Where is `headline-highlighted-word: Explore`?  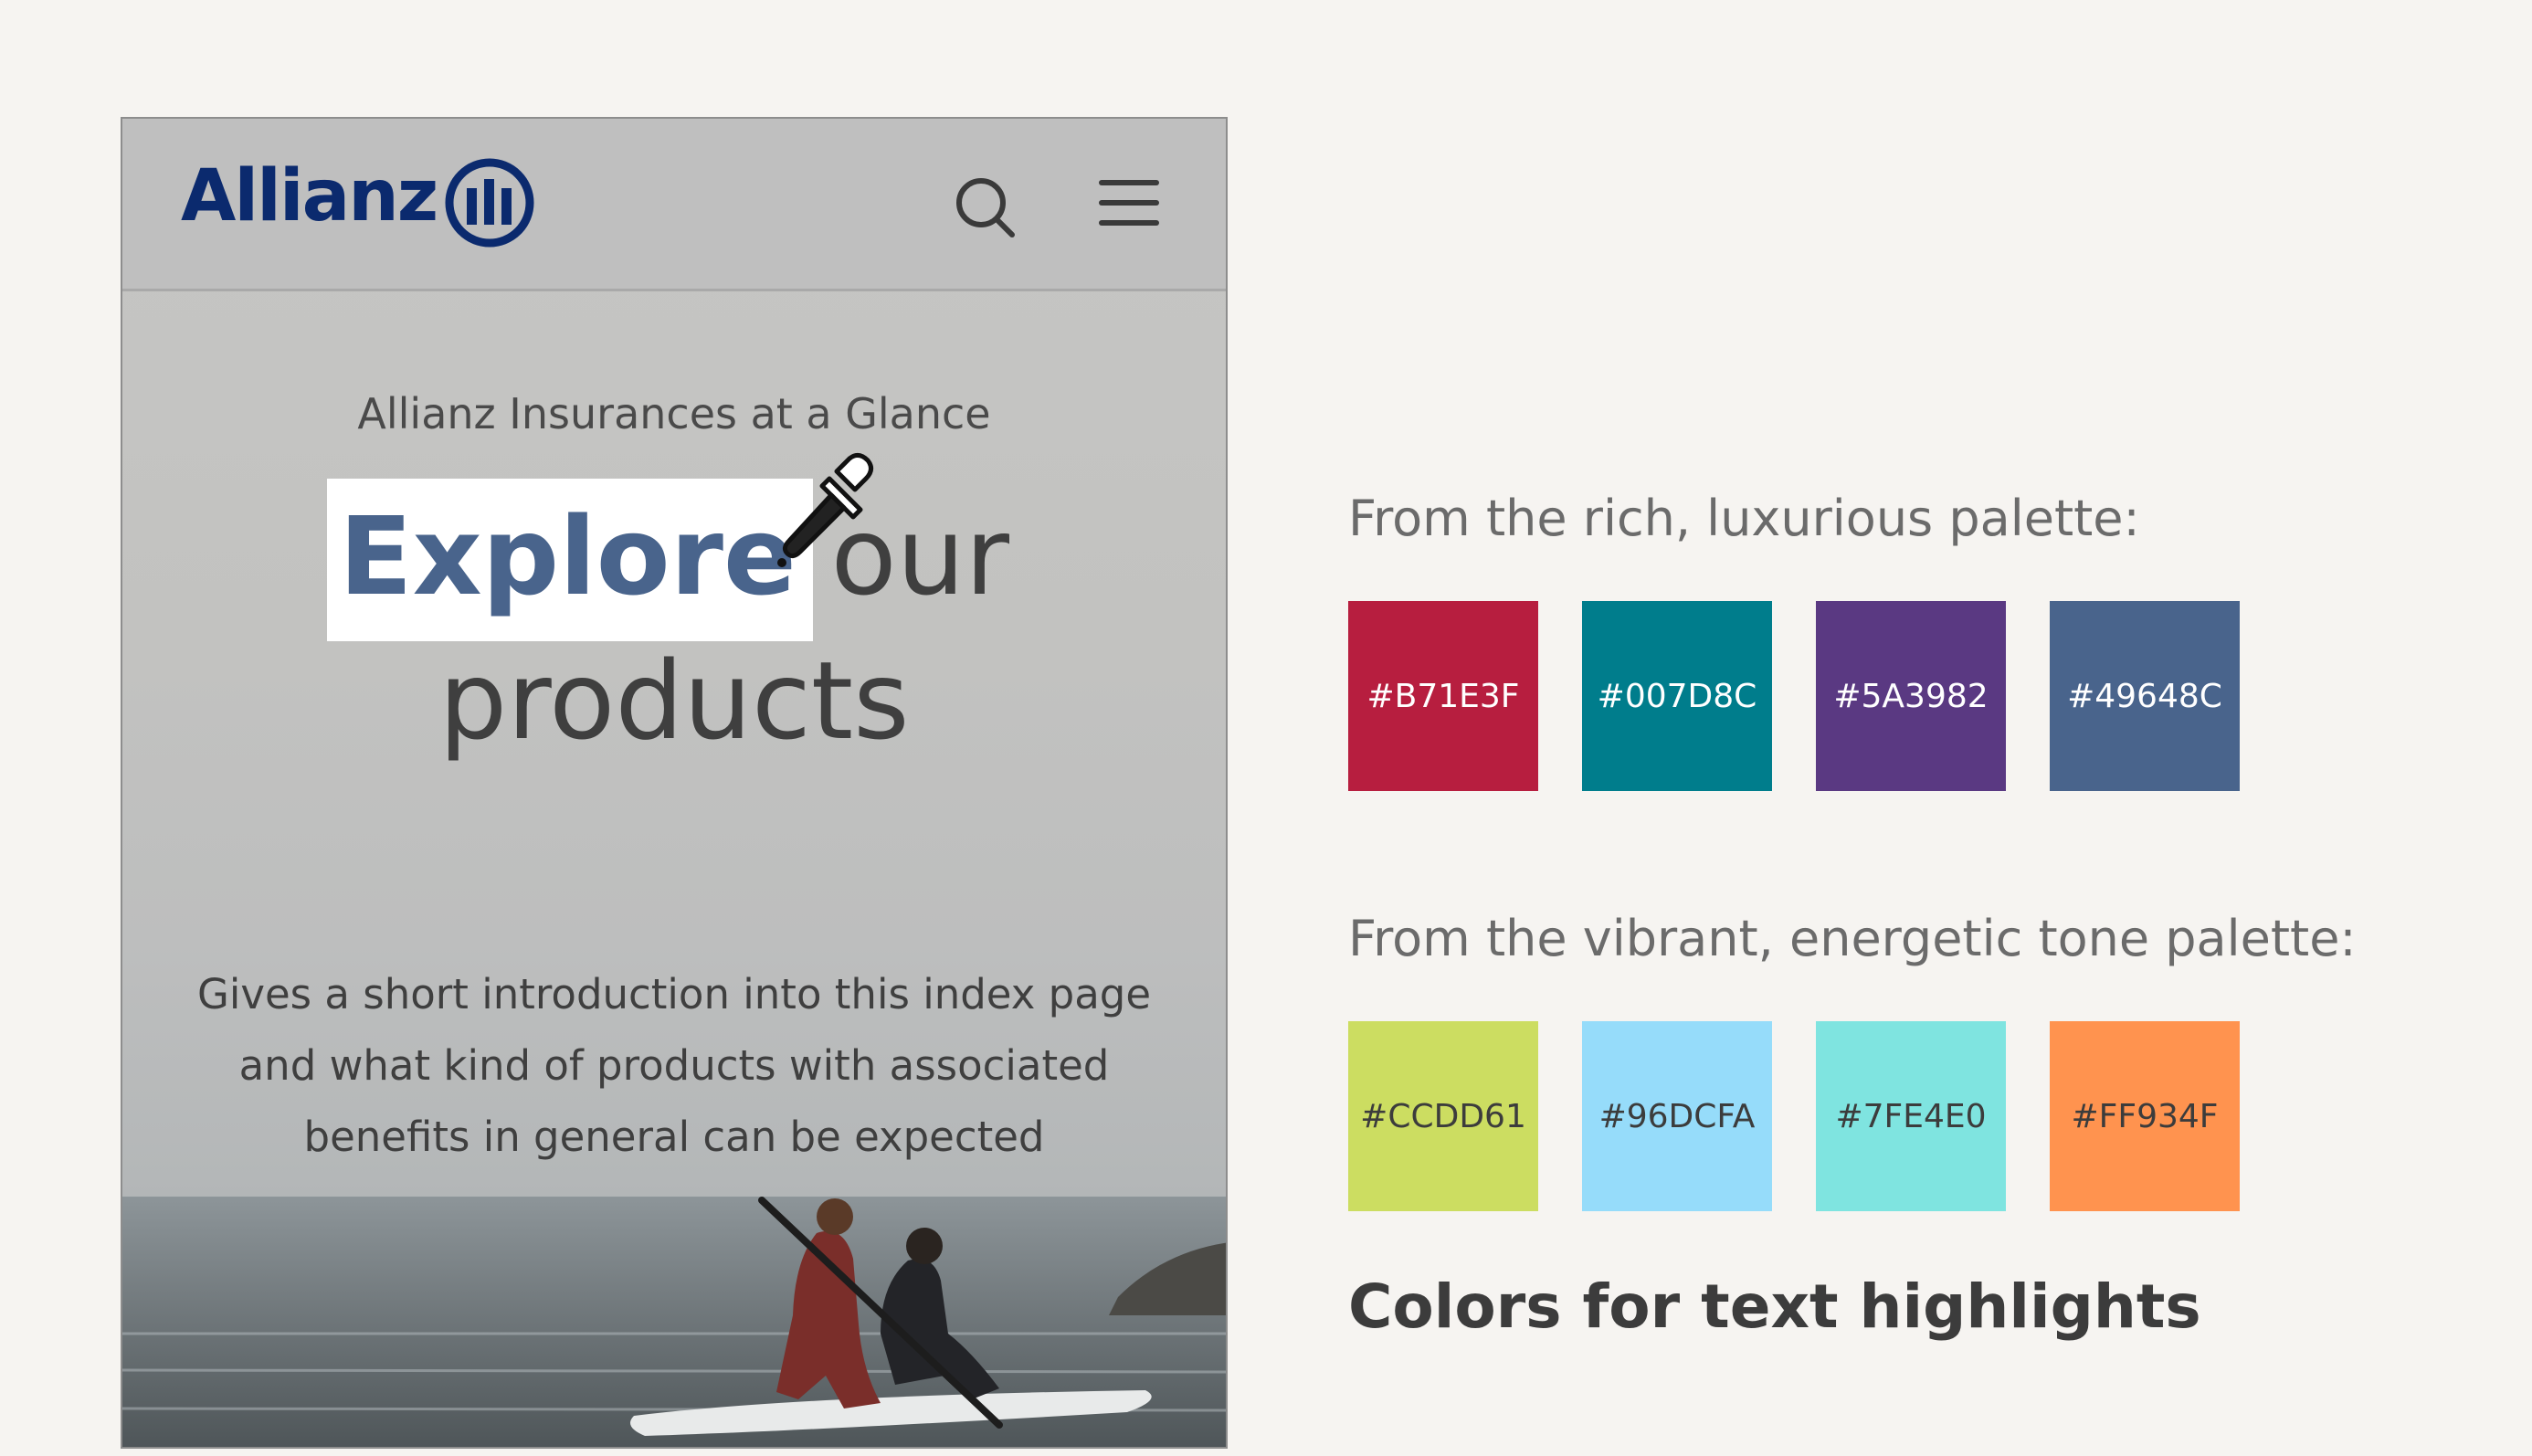 headline-highlighted-word: Explore is located at coordinates (568, 556).